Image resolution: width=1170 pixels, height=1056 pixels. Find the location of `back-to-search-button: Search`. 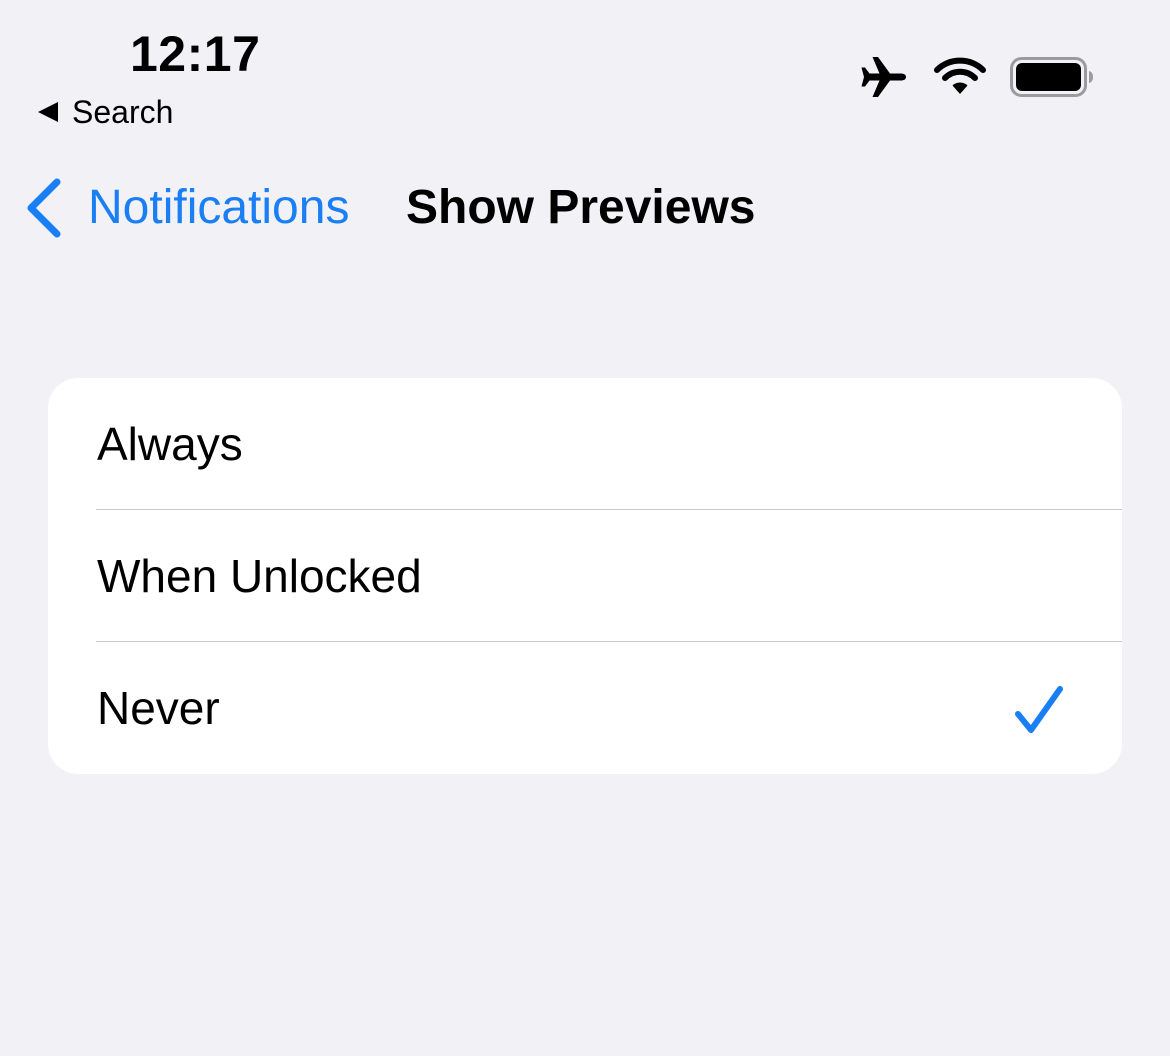

back-to-search-button: Search is located at coordinates (104, 112).